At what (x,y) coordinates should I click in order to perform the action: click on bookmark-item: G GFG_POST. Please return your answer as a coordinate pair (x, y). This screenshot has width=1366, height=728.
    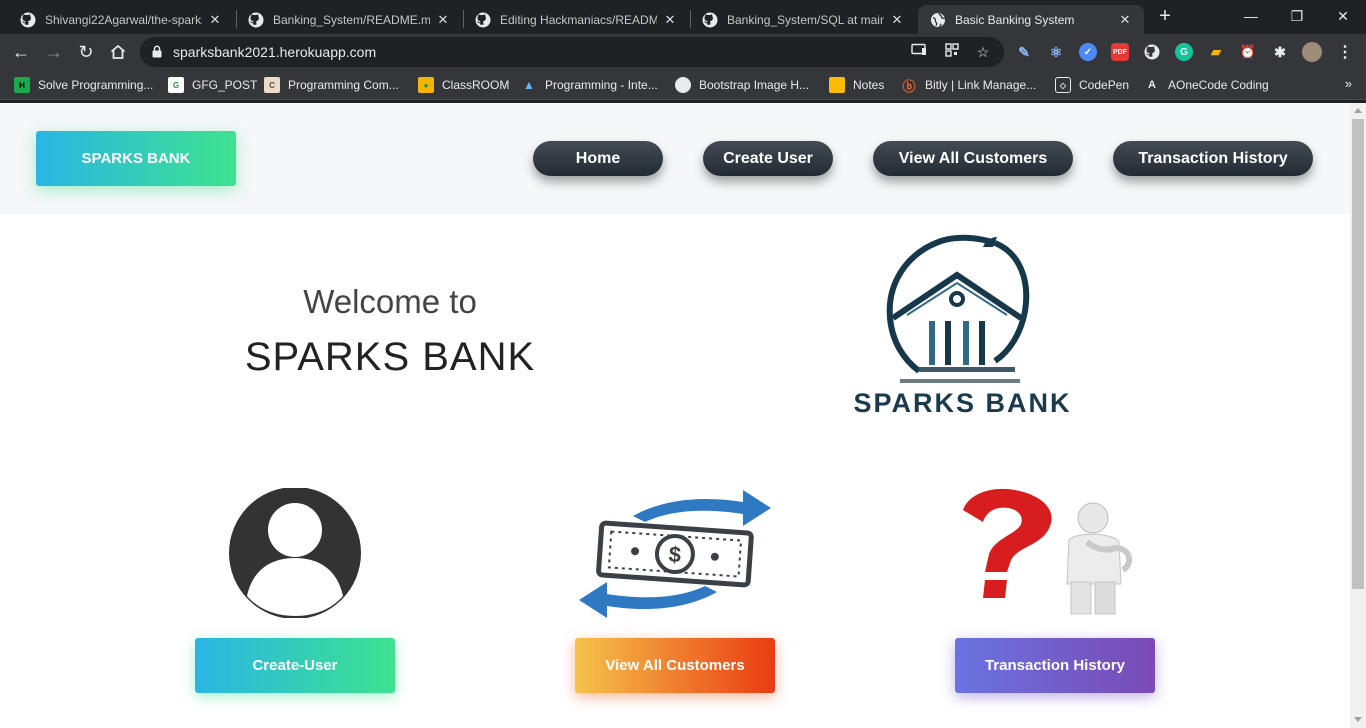
    Looking at the image, I should click on (212, 85).